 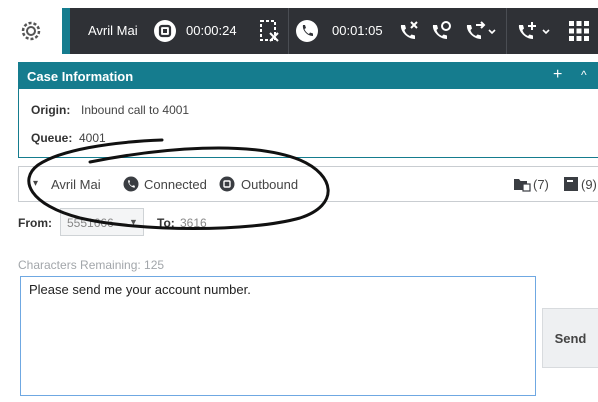 I want to click on agent-name: Avril Mai, so click(x=113, y=30).